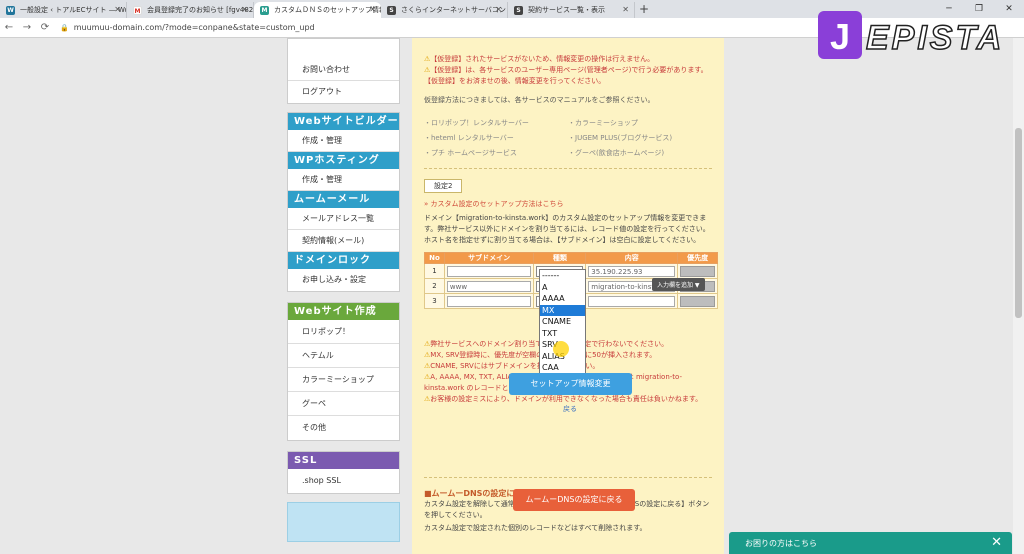 This screenshot has width=1024, height=554. What do you see at coordinates (515, 81) in the screenshot?
I see `warning-line-3: 【仮登録】をお済ませの後、情報変更を行ってください。` at bounding box center [515, 81].